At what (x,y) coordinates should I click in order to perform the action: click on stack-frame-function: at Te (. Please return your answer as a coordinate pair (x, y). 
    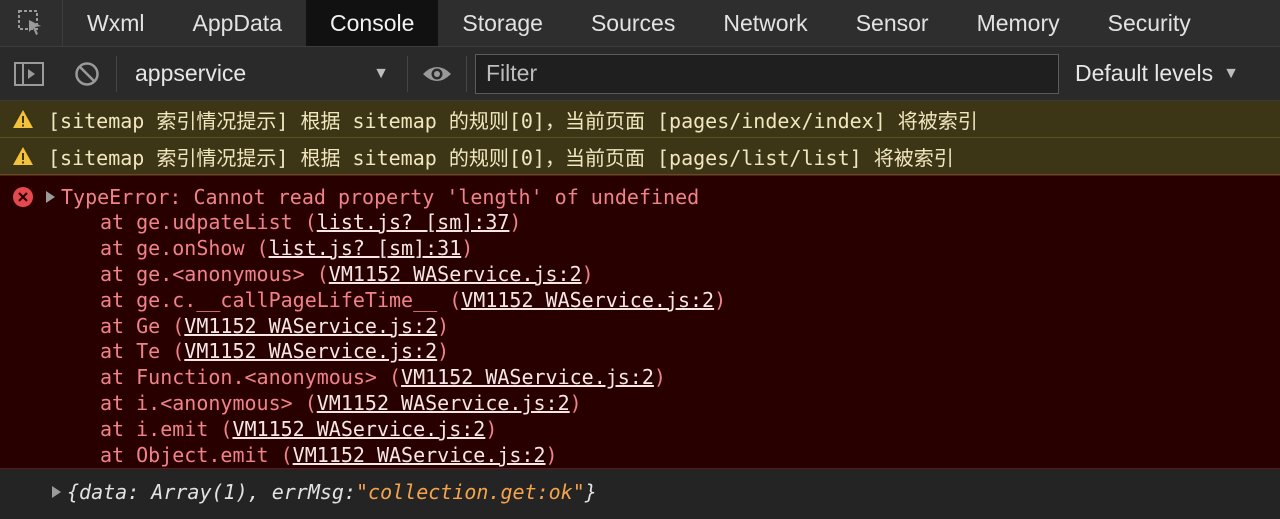
    Looking at the image, I should click on (142, 351).